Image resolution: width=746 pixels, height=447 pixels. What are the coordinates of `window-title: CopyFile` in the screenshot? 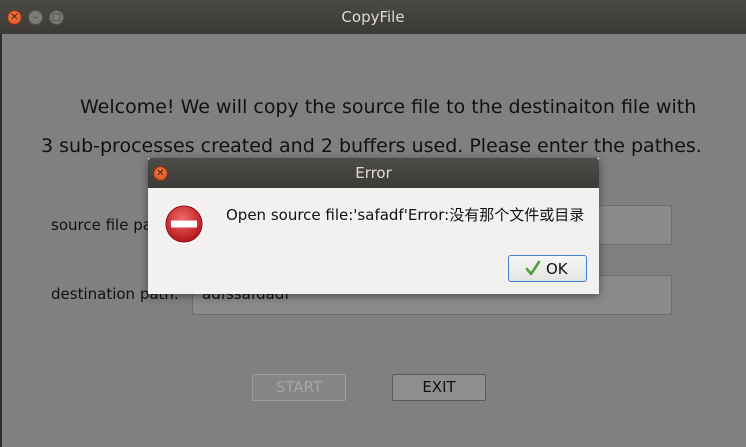 It's located at (373, 17).